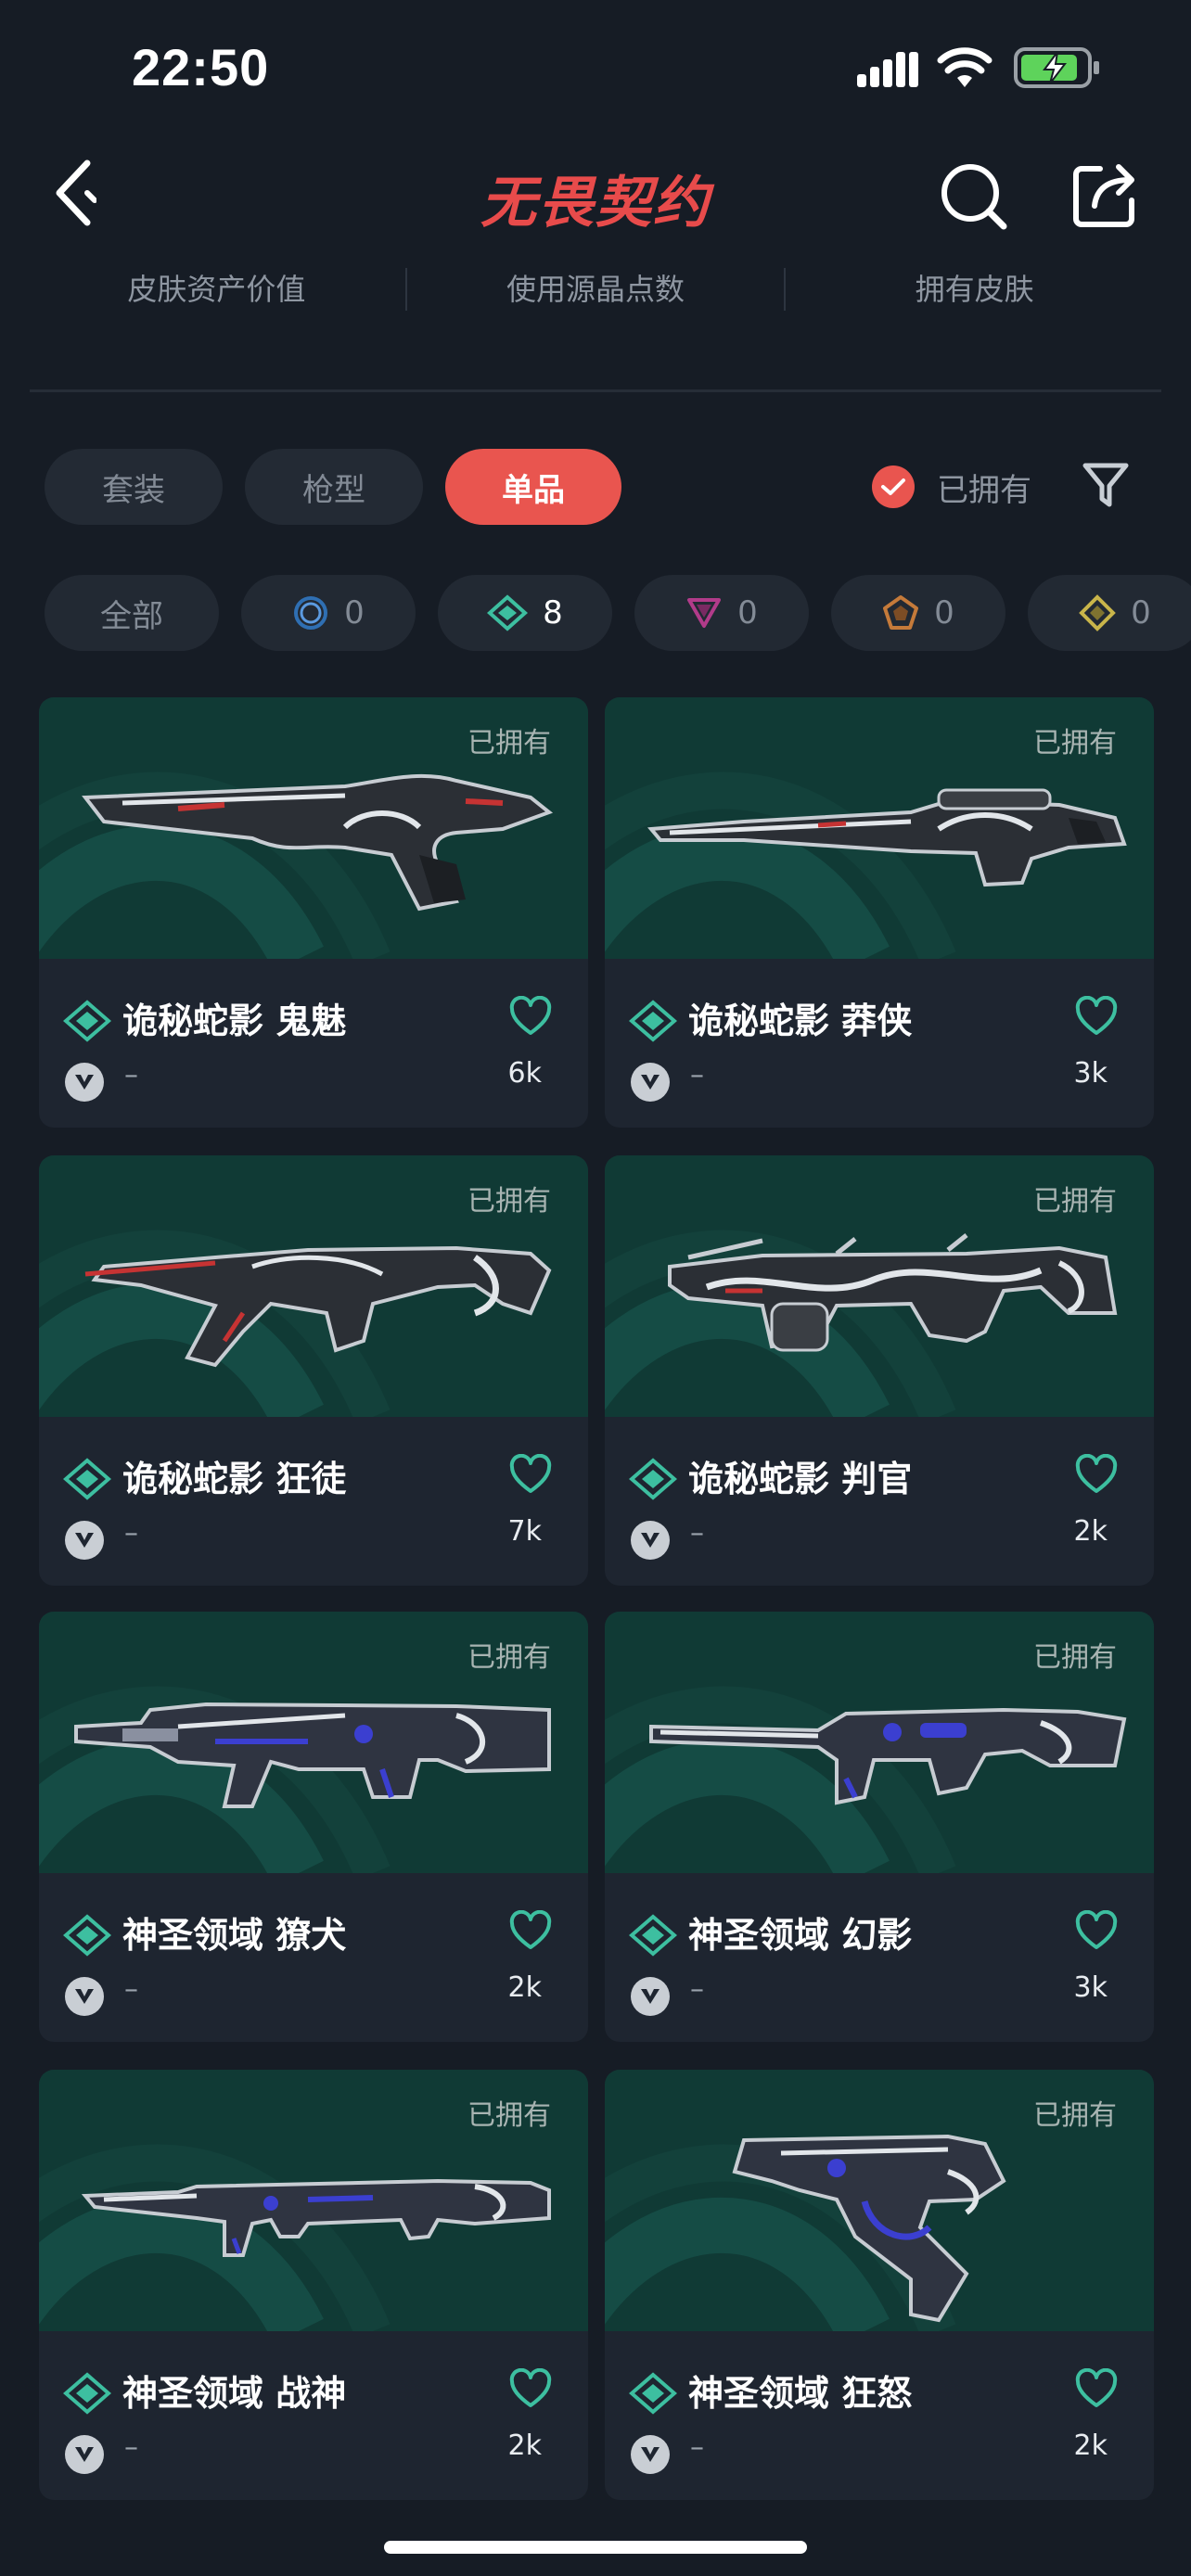 The height and width of the screenshot is (2576, 1191). I want to click on app-header: 无畏契约, so click(595, 194).